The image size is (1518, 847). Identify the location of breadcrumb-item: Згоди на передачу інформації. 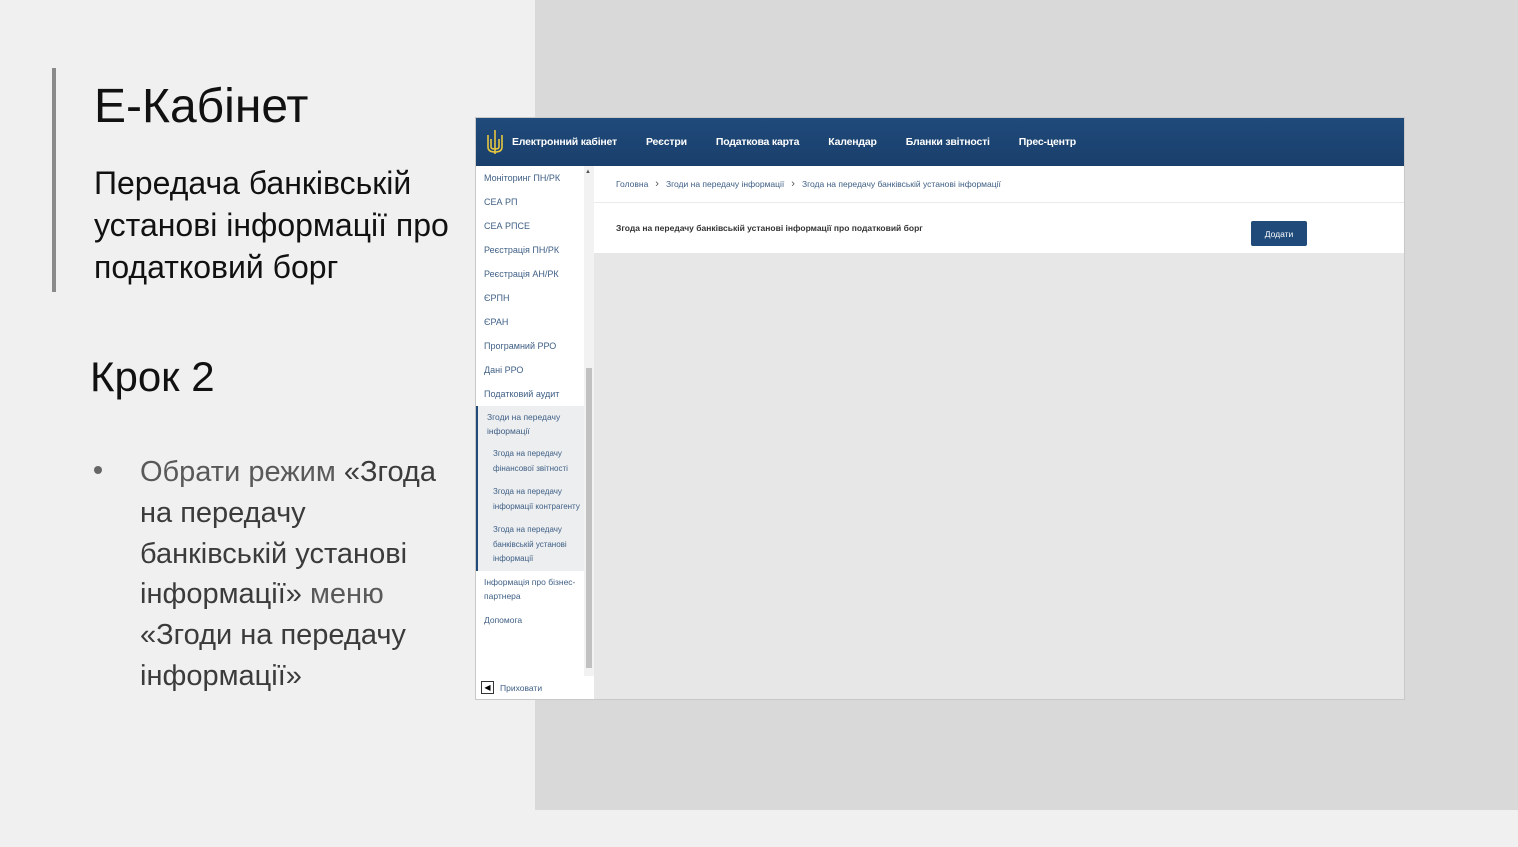
(725, 184).